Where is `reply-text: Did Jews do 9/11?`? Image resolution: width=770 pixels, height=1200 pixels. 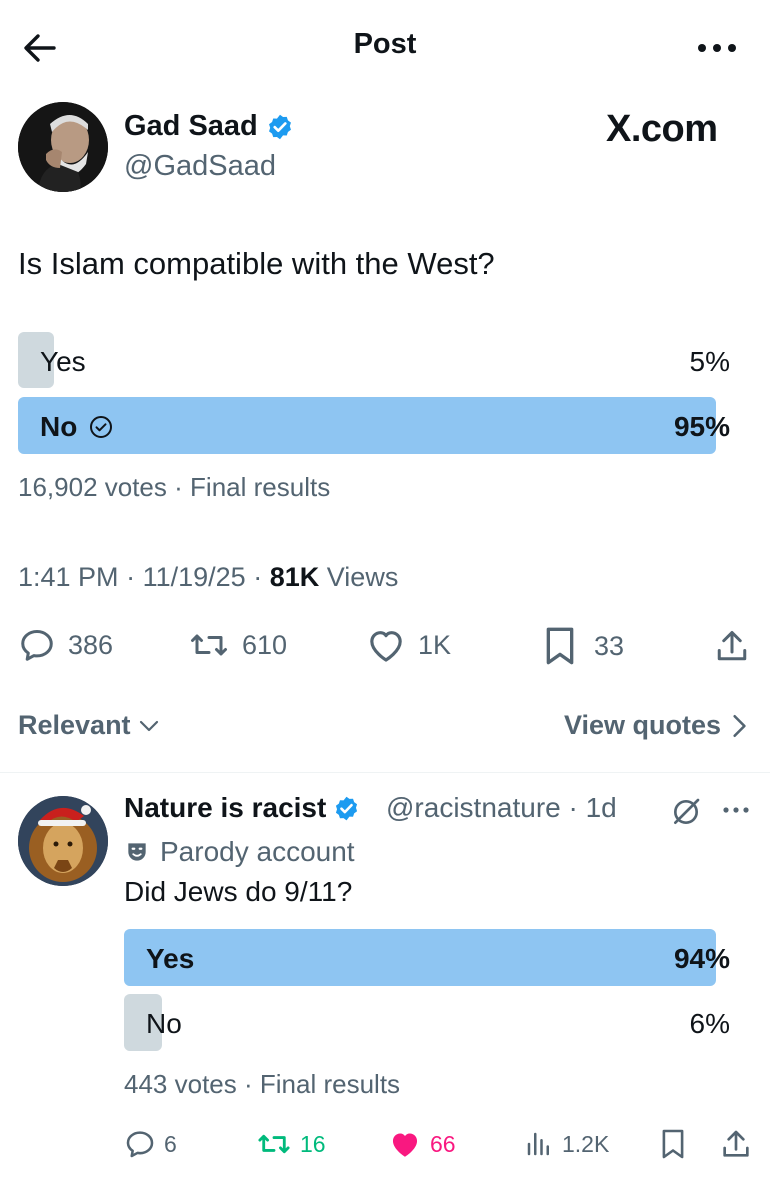
reply-text: Did Jews do 9/11? is located at coordinates (238, 891).